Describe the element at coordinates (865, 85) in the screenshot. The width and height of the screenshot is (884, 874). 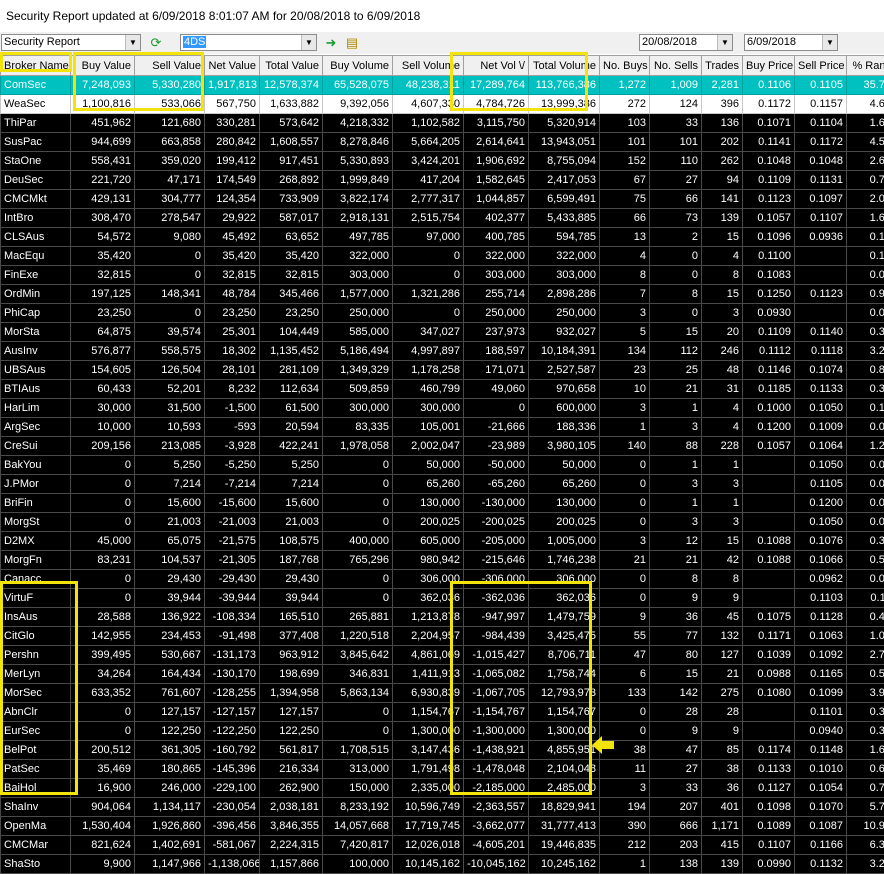
I see `table-cell: 35.74` at that location.